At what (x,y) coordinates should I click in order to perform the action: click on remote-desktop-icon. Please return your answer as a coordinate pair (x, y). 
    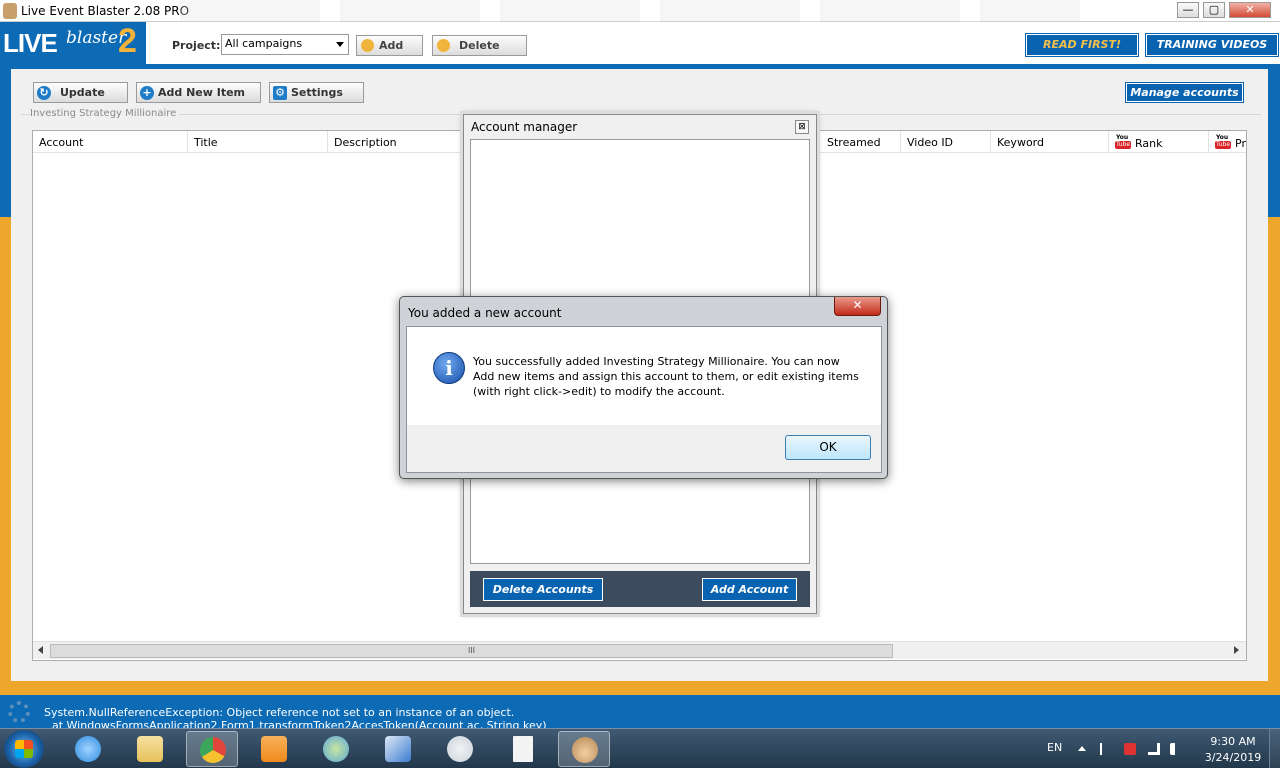
    Looking at the image, I should click on (398, 749).